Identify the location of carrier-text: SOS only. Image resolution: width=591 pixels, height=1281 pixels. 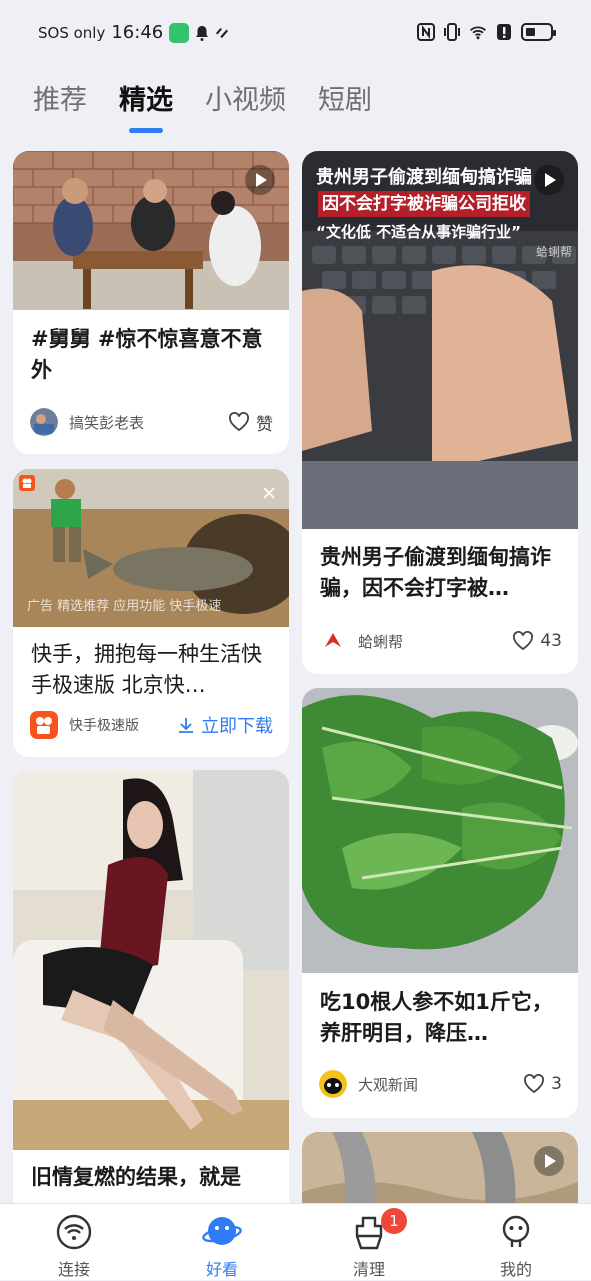
(72, 32).